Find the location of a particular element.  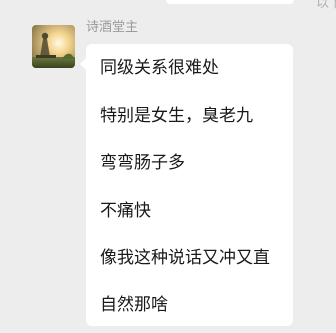

message-line: 像我这种说话又冲又直 is located at coordinates (185, 258).